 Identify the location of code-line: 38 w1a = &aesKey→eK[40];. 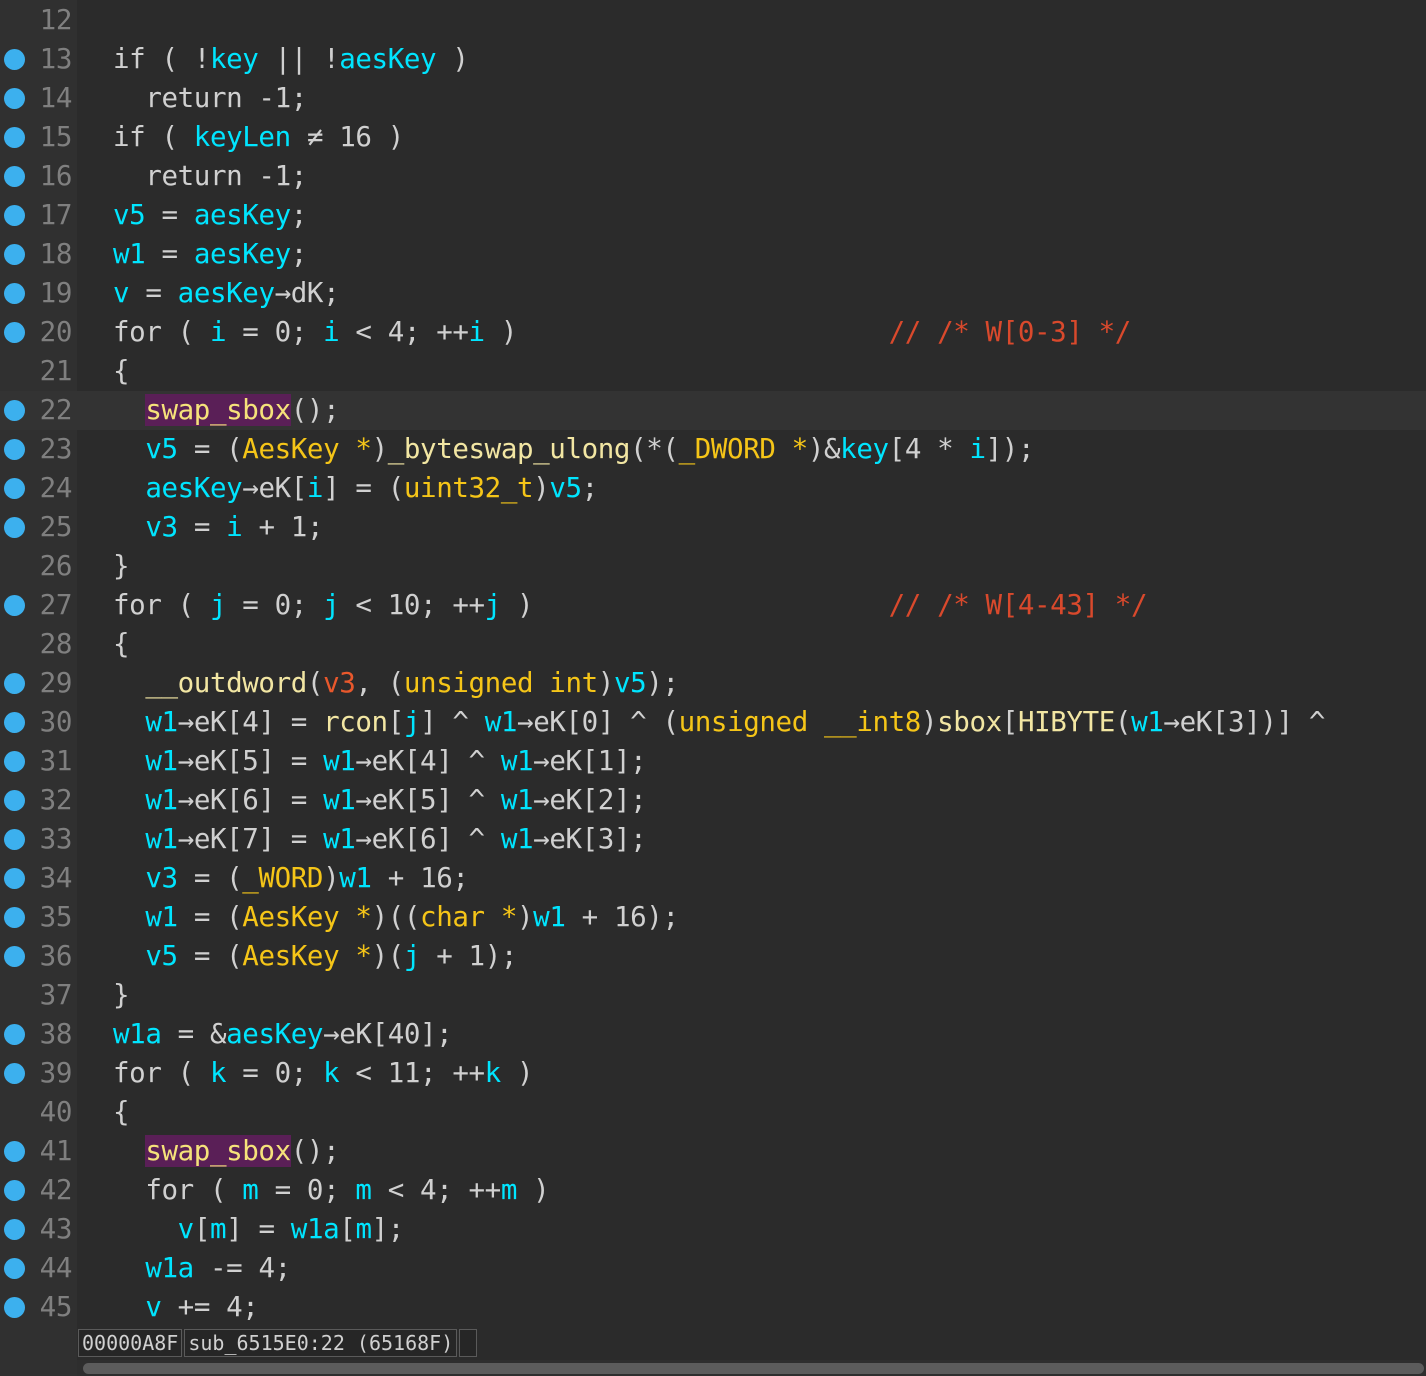
(713, 1034).